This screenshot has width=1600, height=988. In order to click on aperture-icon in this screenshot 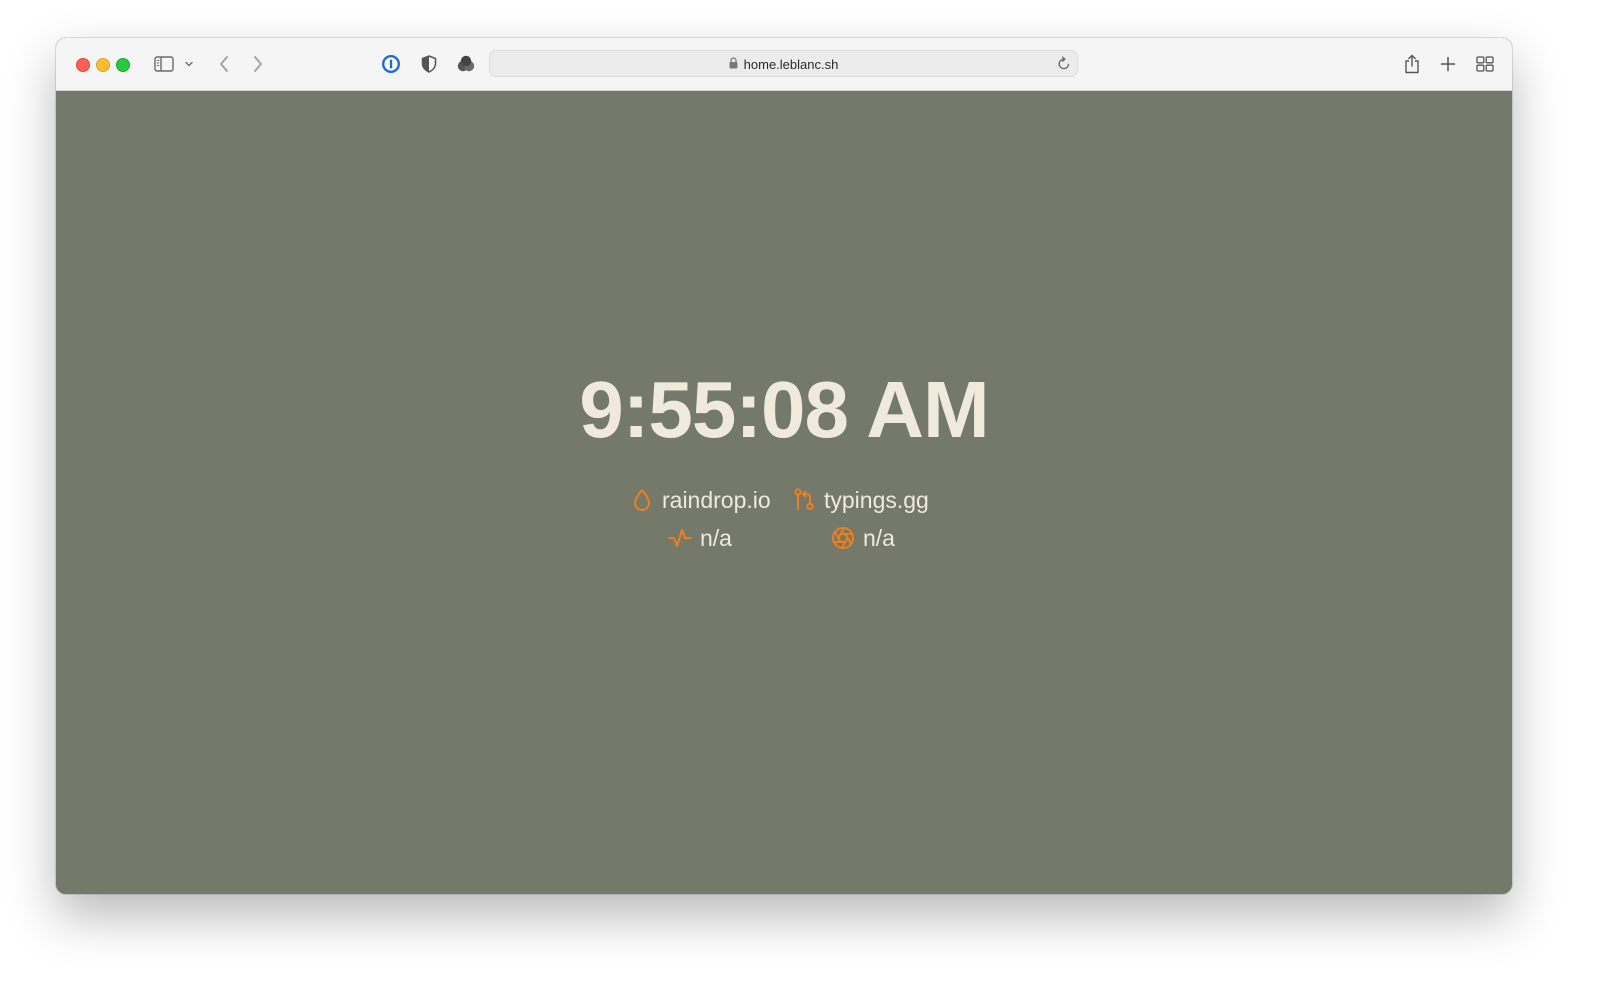, I will do `click(843, 538)`.